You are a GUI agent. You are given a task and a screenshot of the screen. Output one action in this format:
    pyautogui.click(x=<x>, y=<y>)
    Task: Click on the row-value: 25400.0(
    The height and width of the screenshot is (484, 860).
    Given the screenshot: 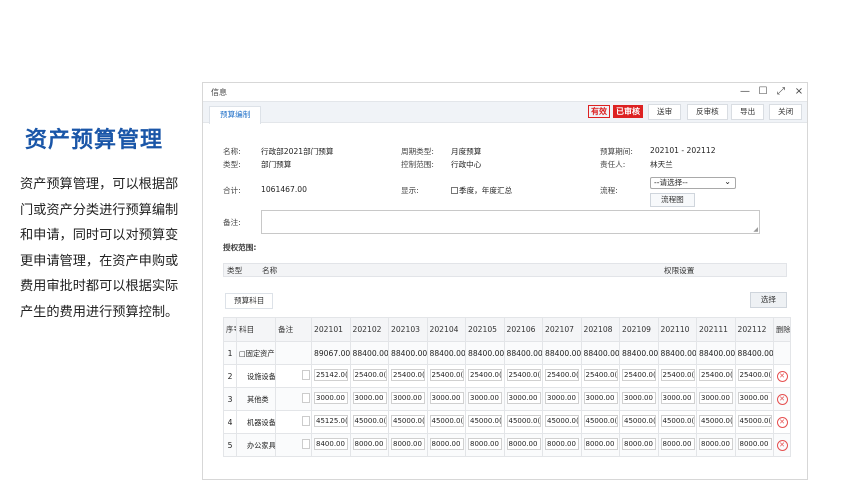 What is the action you would take?
    pyautogui.click(x=716, y=376)
    